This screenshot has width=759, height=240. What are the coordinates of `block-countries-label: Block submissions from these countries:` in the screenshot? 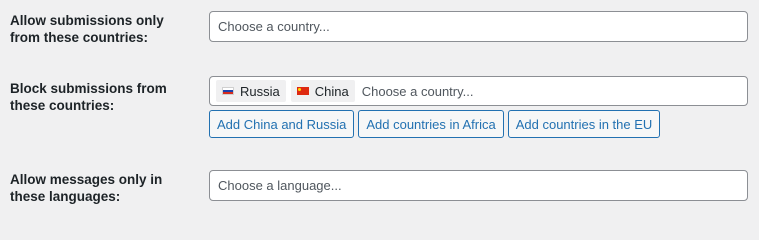 It's located at (88, 97).